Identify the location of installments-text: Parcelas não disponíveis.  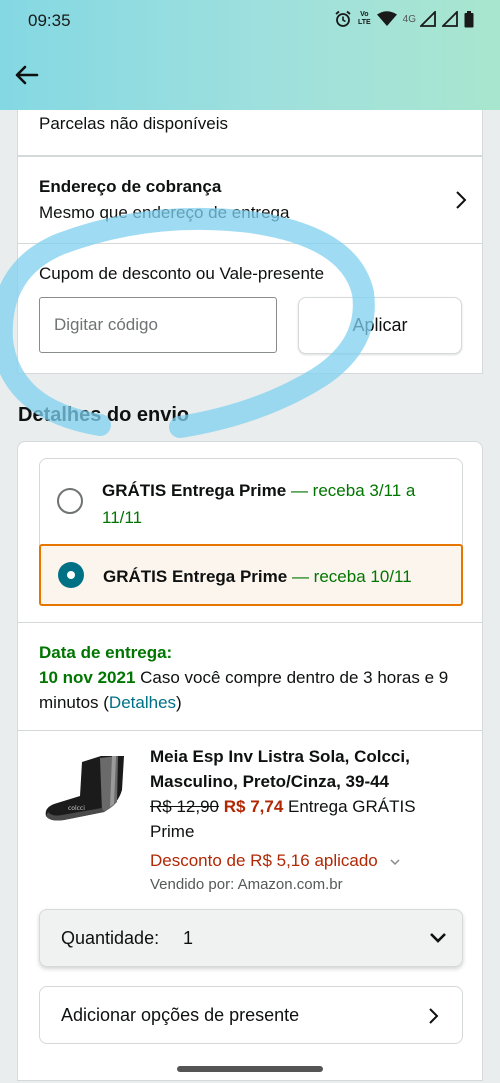
(134, 123).